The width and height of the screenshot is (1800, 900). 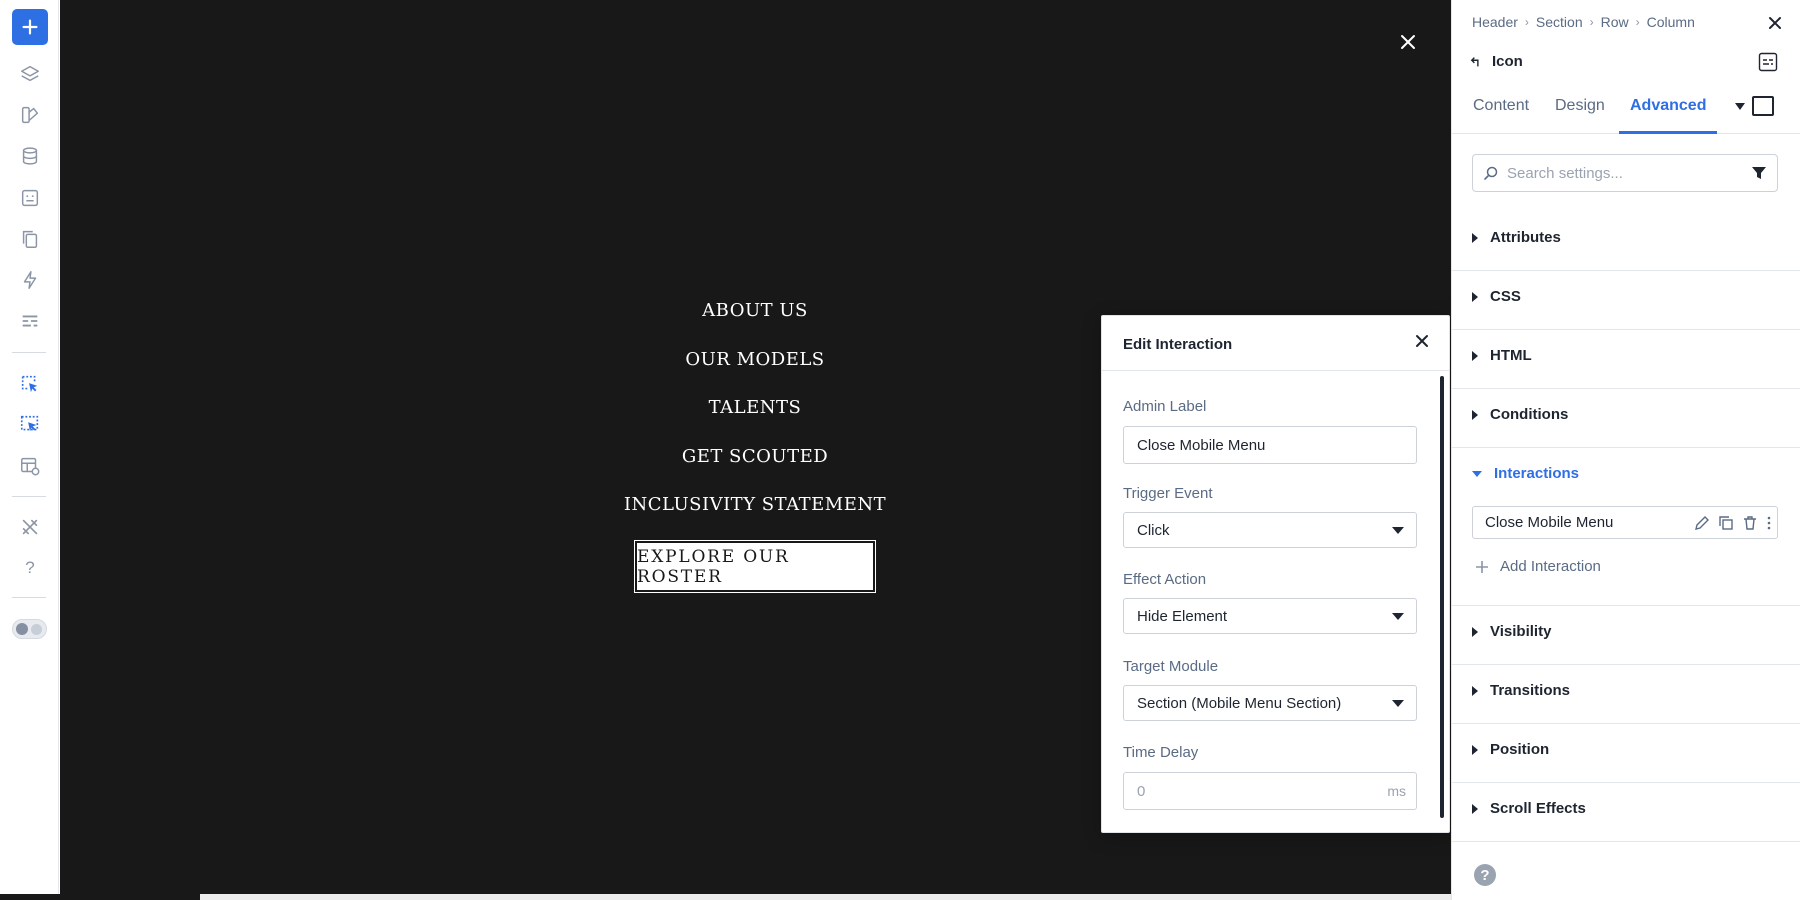 What do you see at coordinates (1626, 753) in the screenshot?
I see `group-position: Position` at bounding box center [1626, 753].